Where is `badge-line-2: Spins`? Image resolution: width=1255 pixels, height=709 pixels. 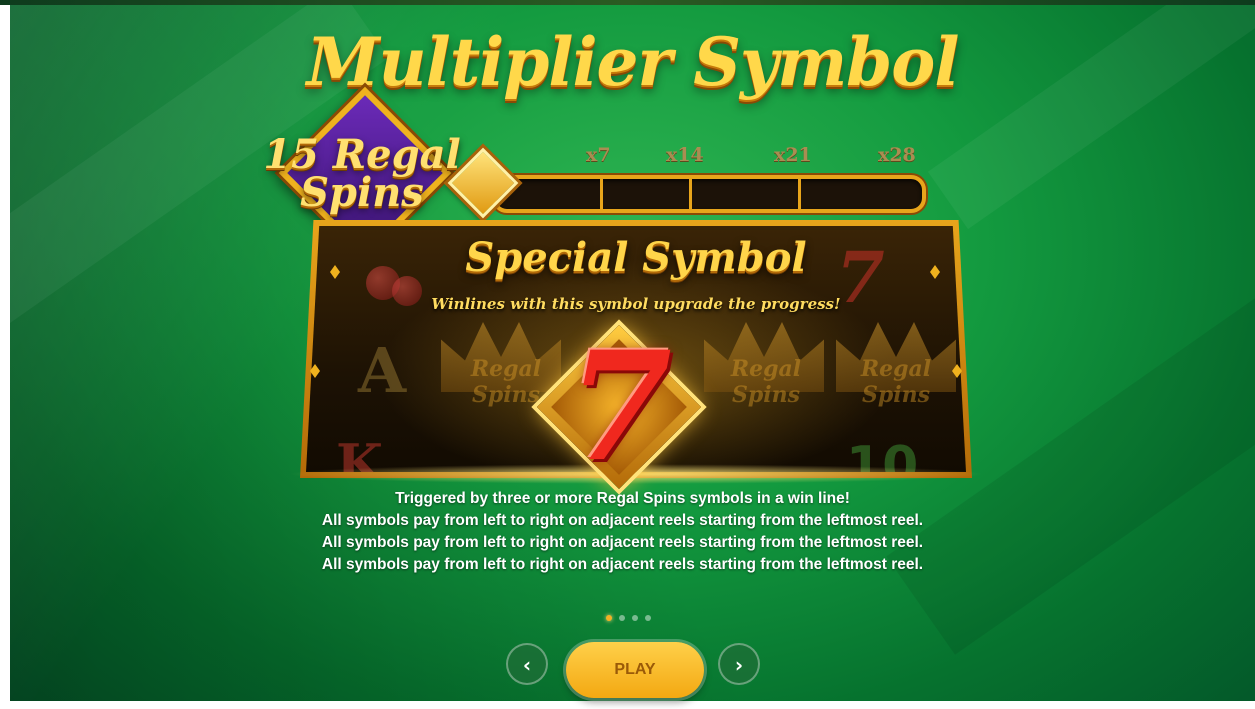 badge-line-2: Spins is located at coordinates (362, 192).